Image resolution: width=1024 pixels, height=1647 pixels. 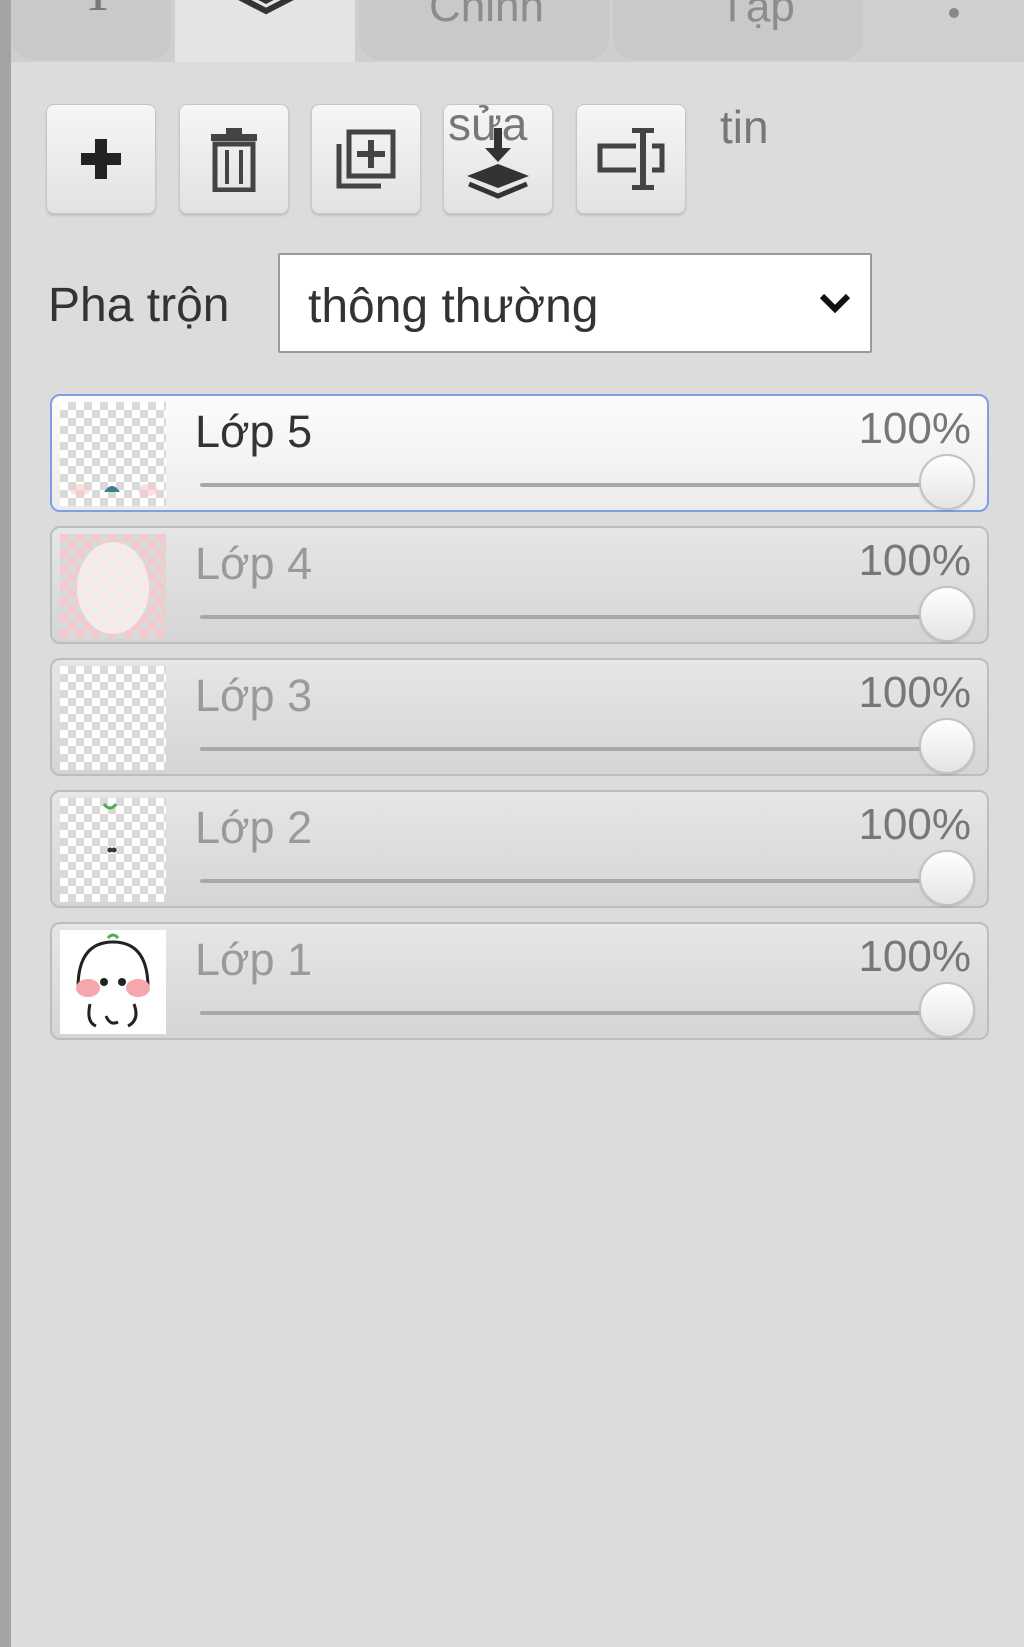 I want to click on add-layer-button, so click(x=101, y=159).